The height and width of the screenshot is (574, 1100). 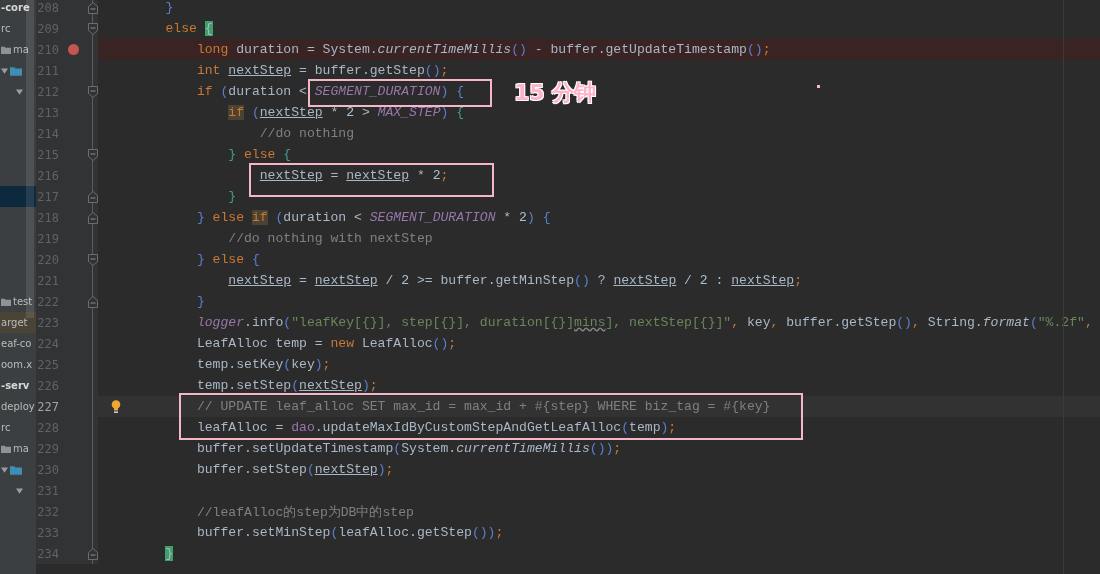 I want to click on annotation-label: 15 分钟, so click(x=555, y=93).